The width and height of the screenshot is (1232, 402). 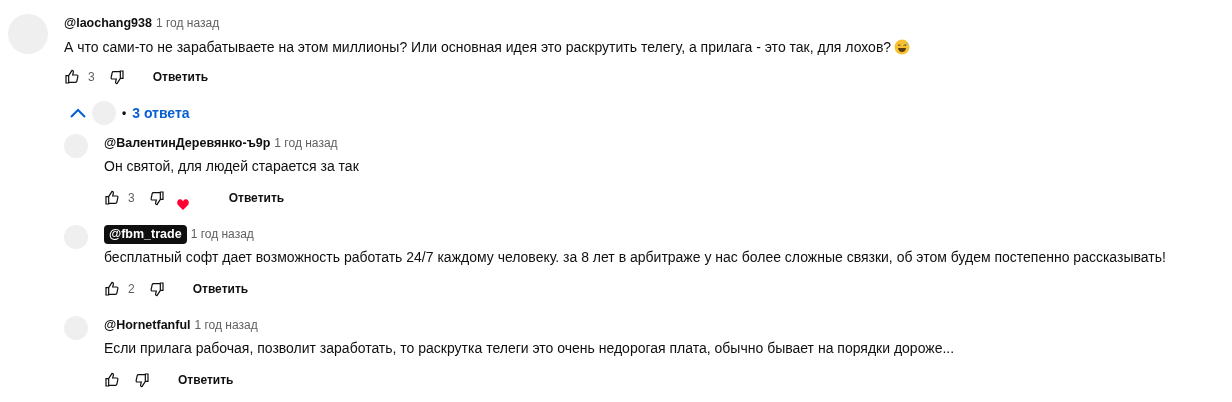 I want to click on comment-text: Он святой, для людей старается за так, so click(x=231, y=166).